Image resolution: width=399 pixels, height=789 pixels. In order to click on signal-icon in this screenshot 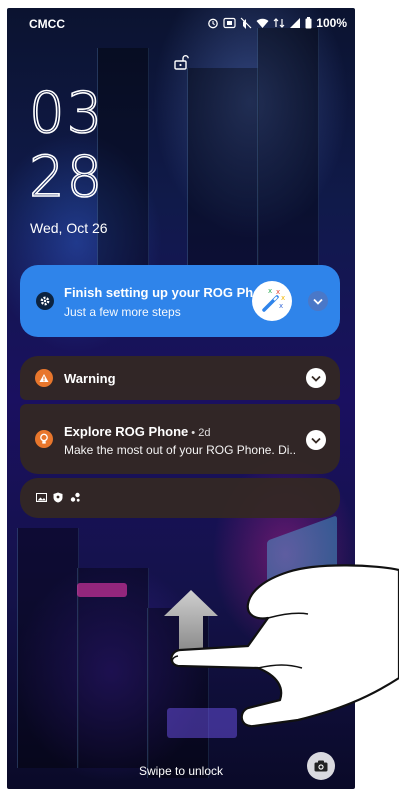, I will do `click(295, 23)`.